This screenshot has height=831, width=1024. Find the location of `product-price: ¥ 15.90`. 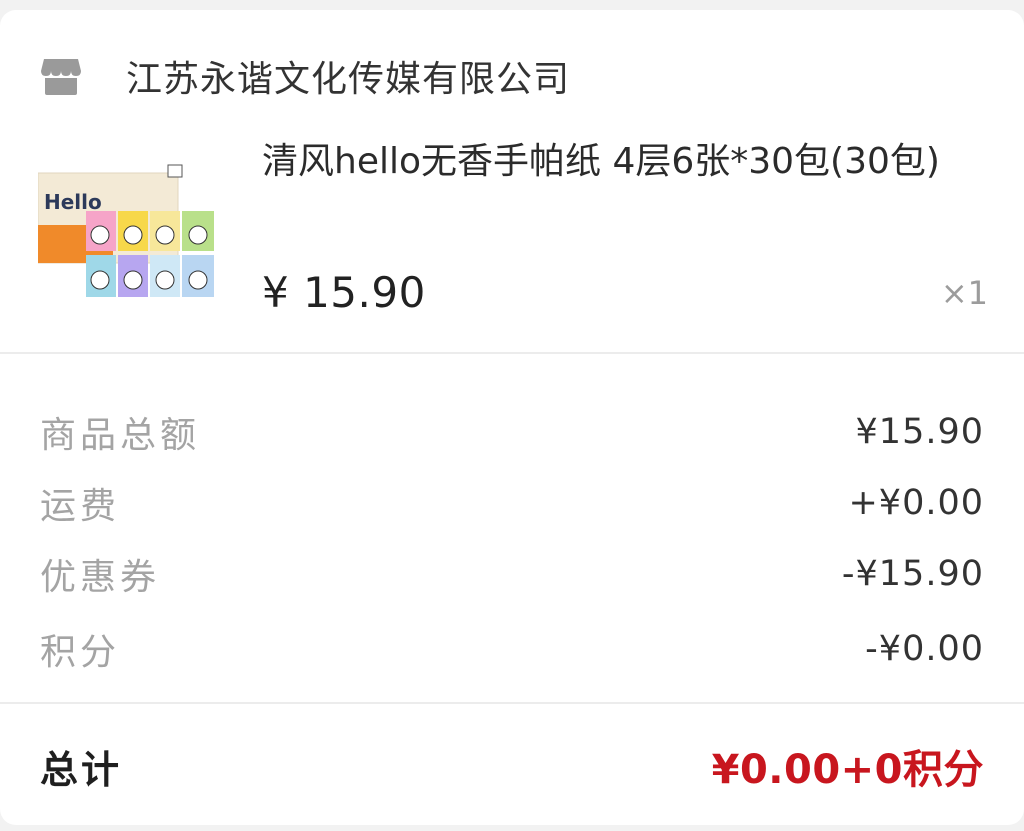

product-price: ¥ 15.90 is located at coordinates (344, 292).